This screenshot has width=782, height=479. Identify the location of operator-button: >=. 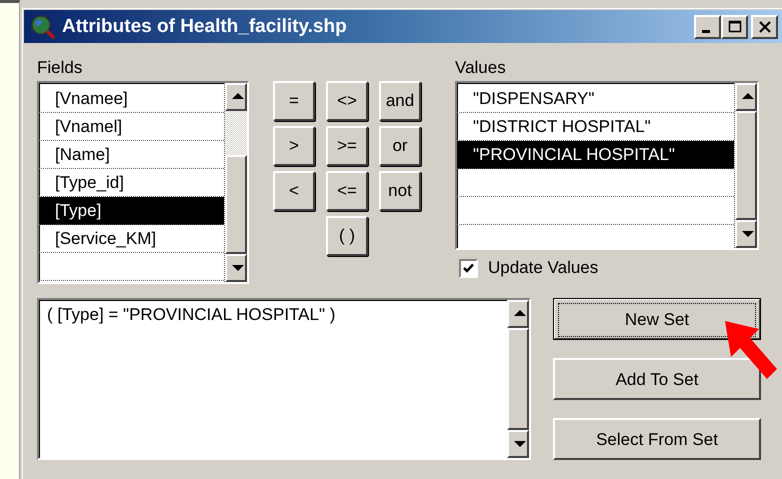
(347, 146).